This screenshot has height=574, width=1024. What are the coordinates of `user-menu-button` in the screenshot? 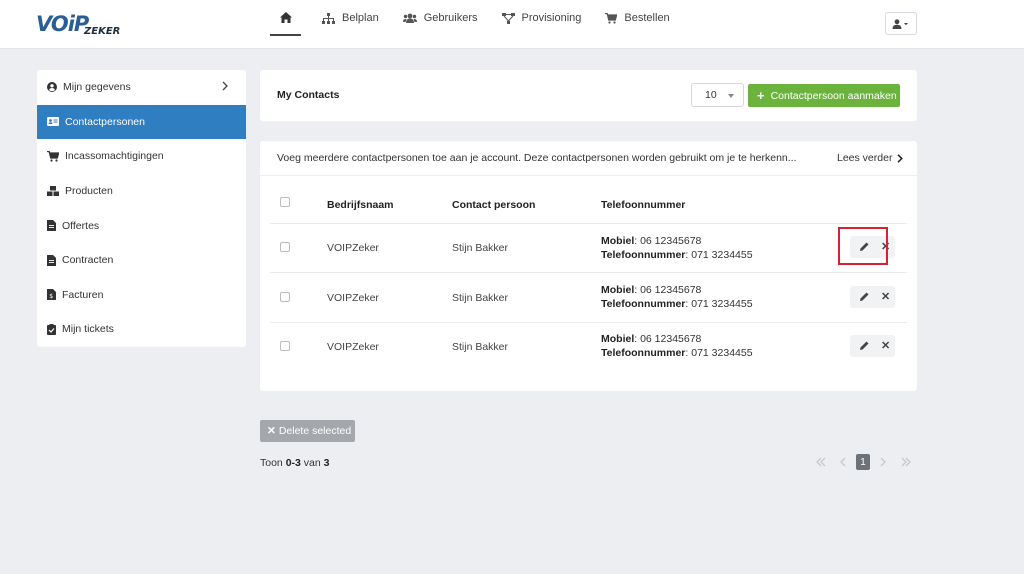 It's located at (901, 23).